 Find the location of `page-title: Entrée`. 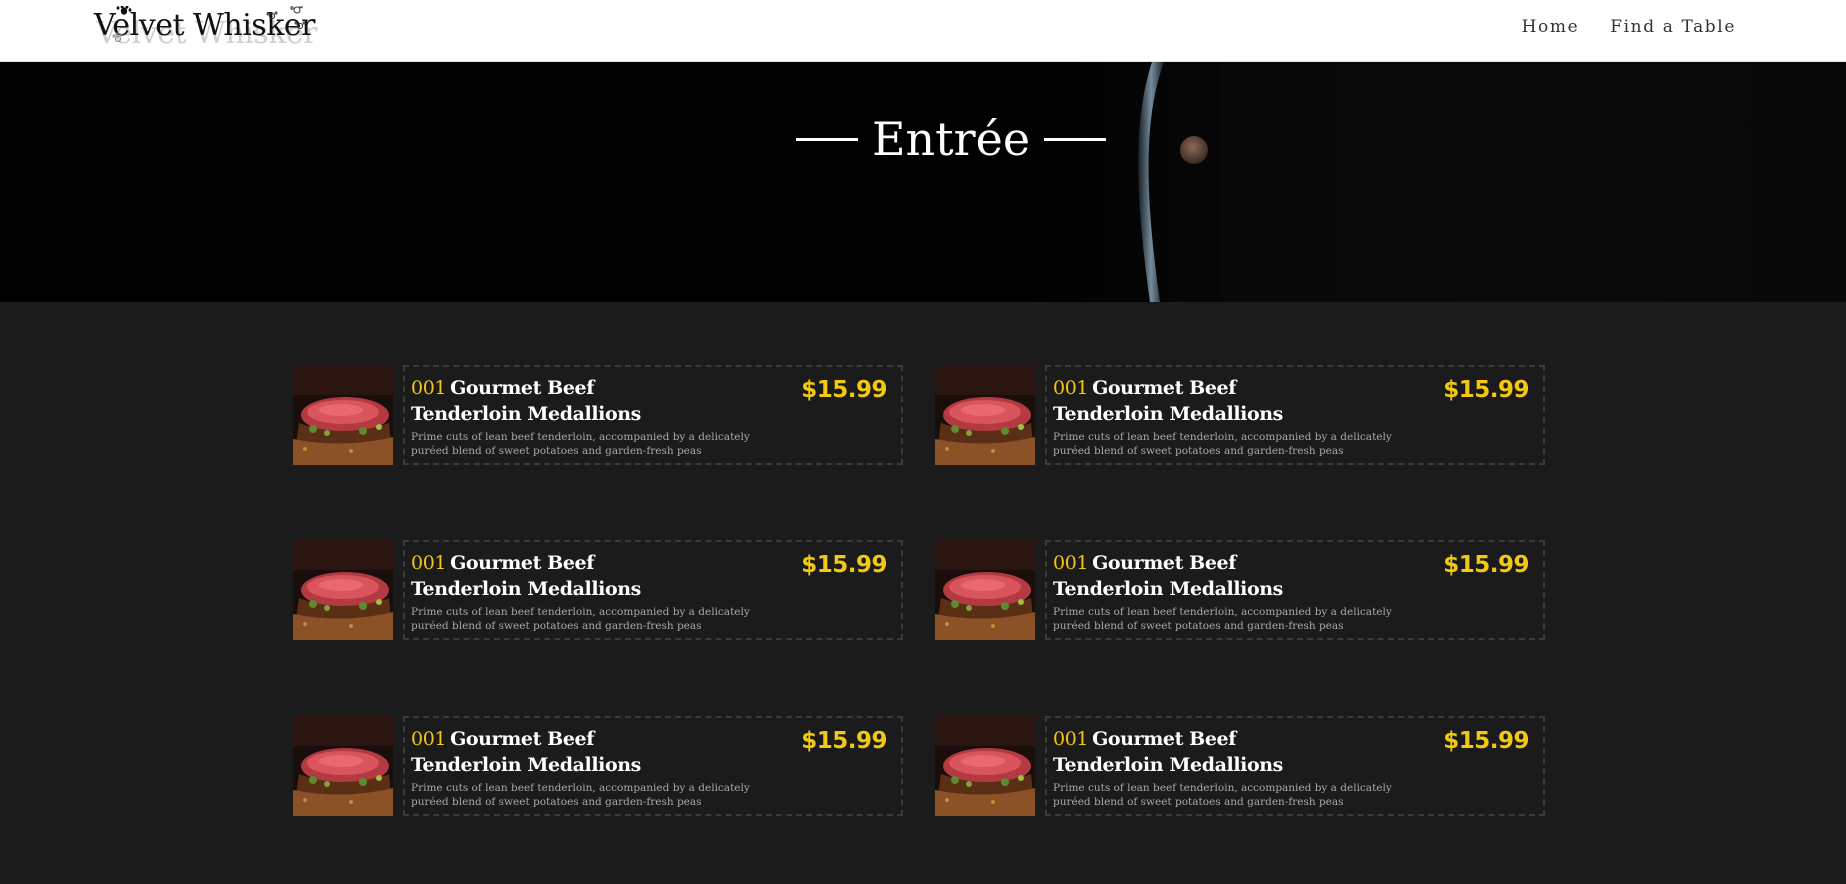

page-title: Entrée is located at coordinates (951, 139).